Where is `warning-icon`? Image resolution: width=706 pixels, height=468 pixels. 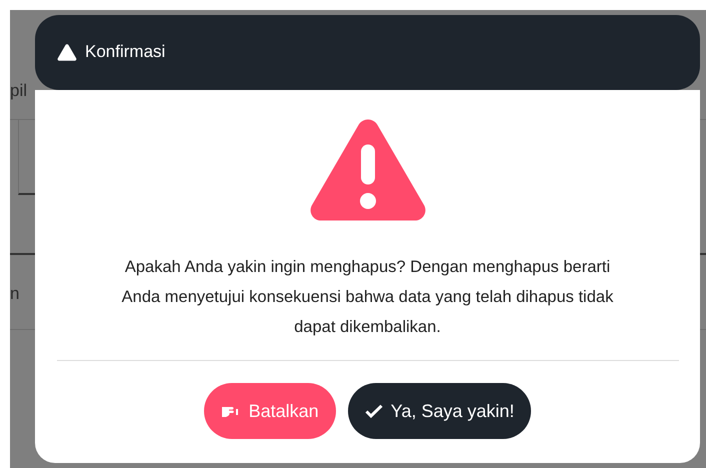 warning-icon is located at coordinates (67, 51).